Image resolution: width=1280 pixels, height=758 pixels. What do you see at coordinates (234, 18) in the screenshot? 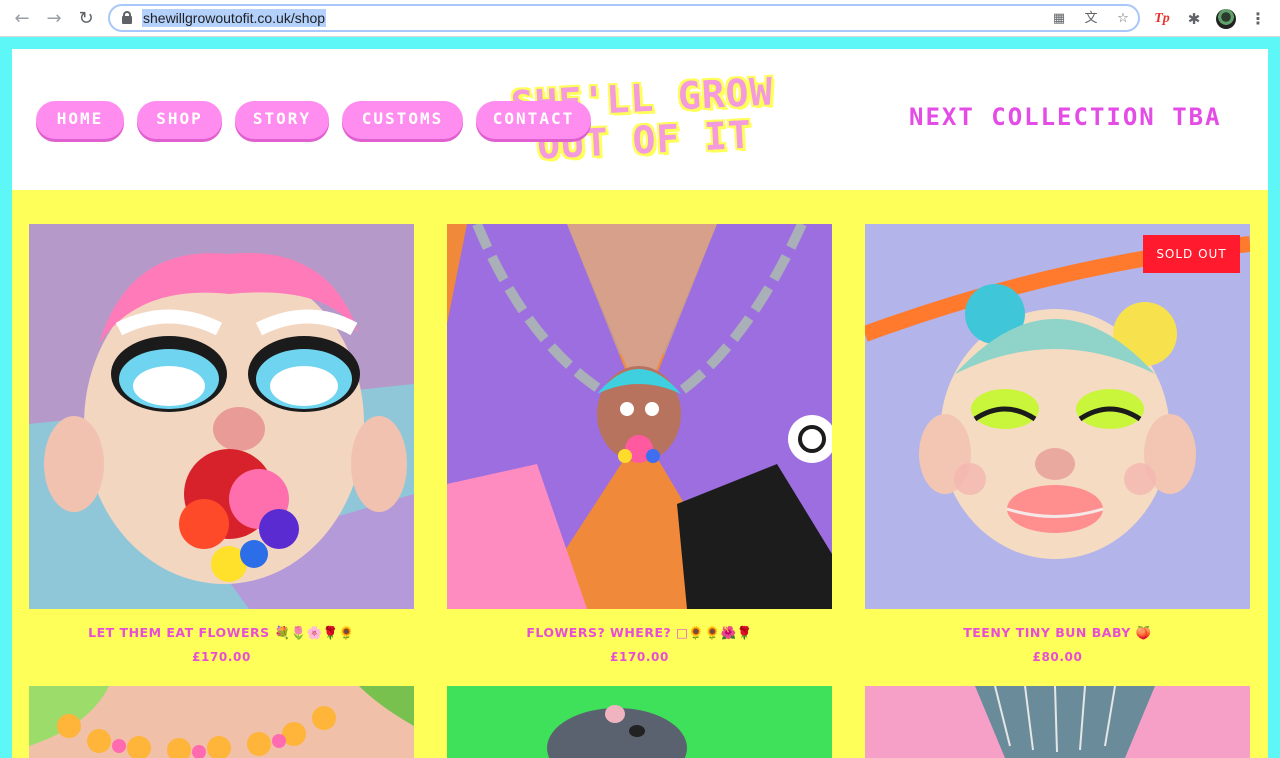
I see `url-text: shewillgrowoutofit.co.uk/shop` at bounding box center [234, 18].